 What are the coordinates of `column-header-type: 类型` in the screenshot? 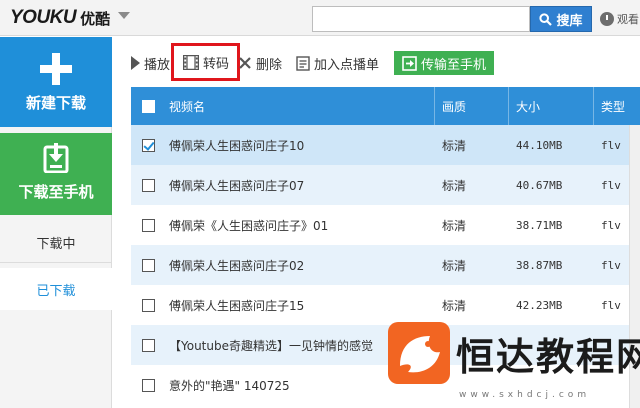 It's located at (620, 106).